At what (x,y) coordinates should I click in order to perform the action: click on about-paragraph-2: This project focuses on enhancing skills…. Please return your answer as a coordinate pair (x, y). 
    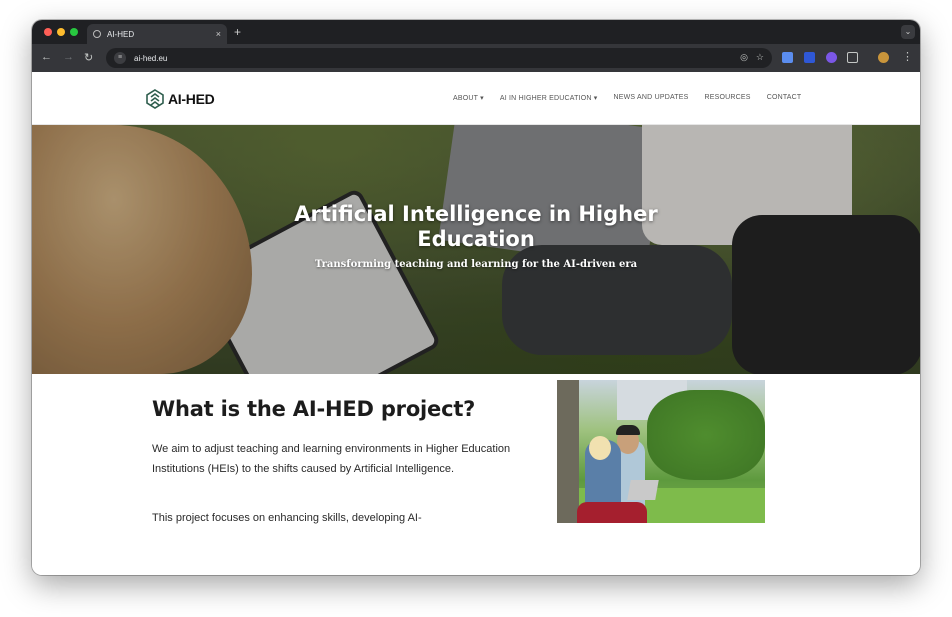
    Looking at the image, I should click on (287, 518).